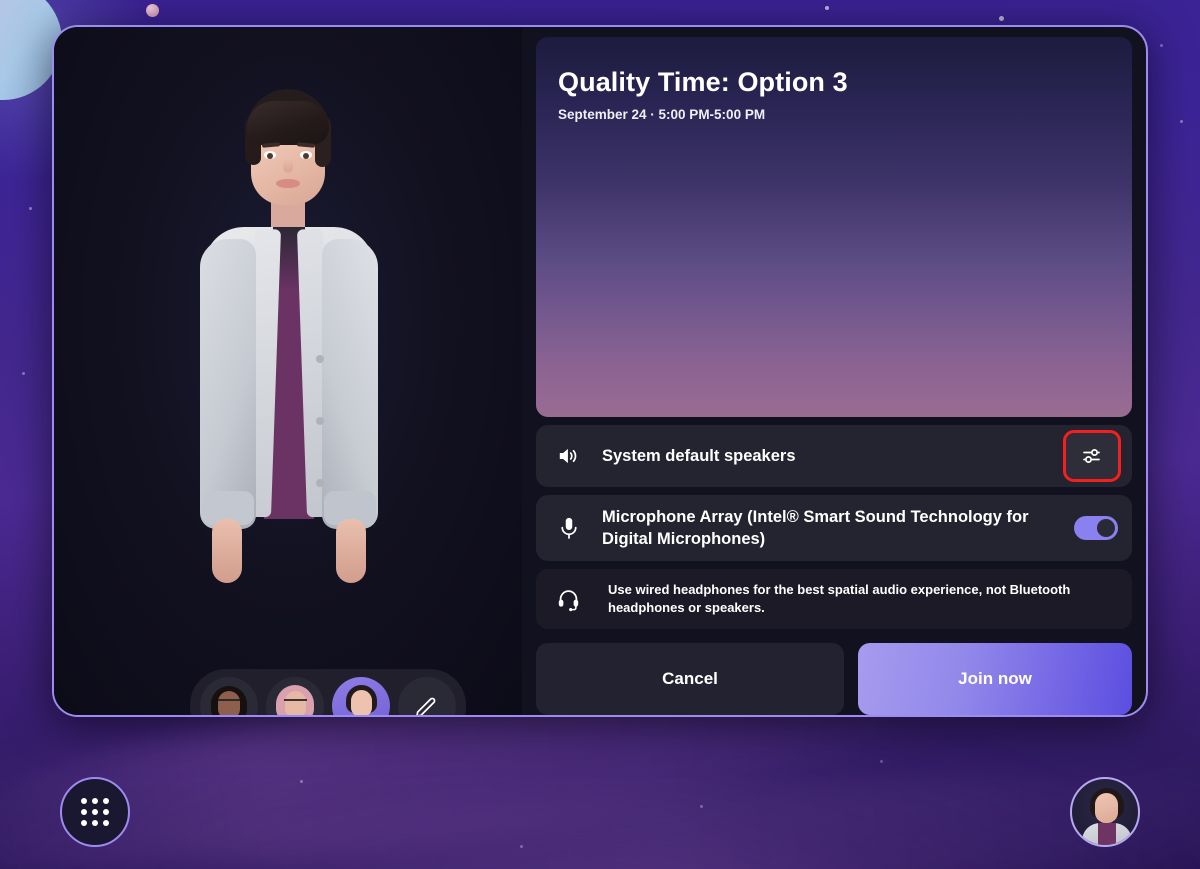 The image size is (1200, 869). Describe the element at coordinates (328, 692) in the screenshot. I see `avatar-picker` at that location.